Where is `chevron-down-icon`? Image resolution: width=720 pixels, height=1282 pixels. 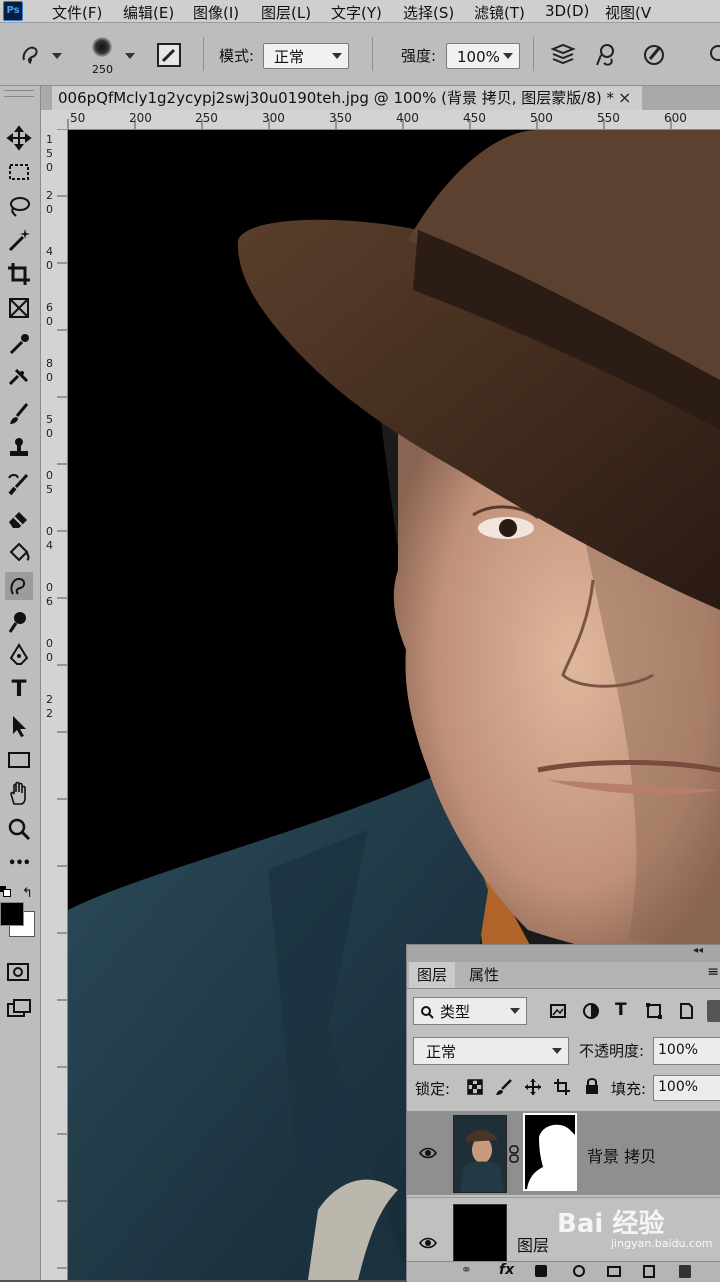 chevron-down-icon is located at coordinates (508, 56).